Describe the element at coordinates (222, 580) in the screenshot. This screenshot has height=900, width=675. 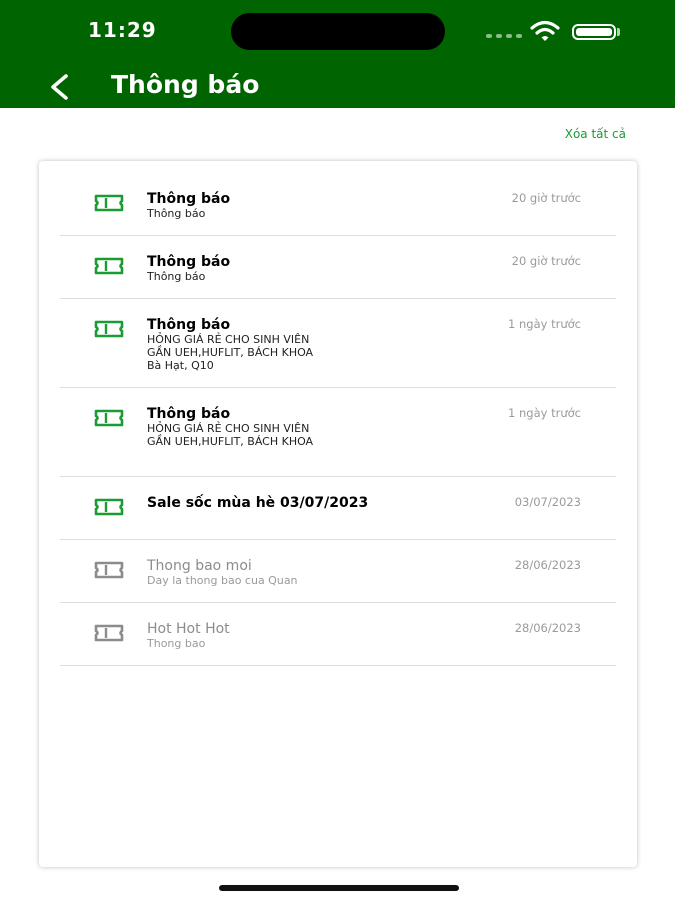
I see `notification-body-line: Day la thong bao cua Quan` at that location.